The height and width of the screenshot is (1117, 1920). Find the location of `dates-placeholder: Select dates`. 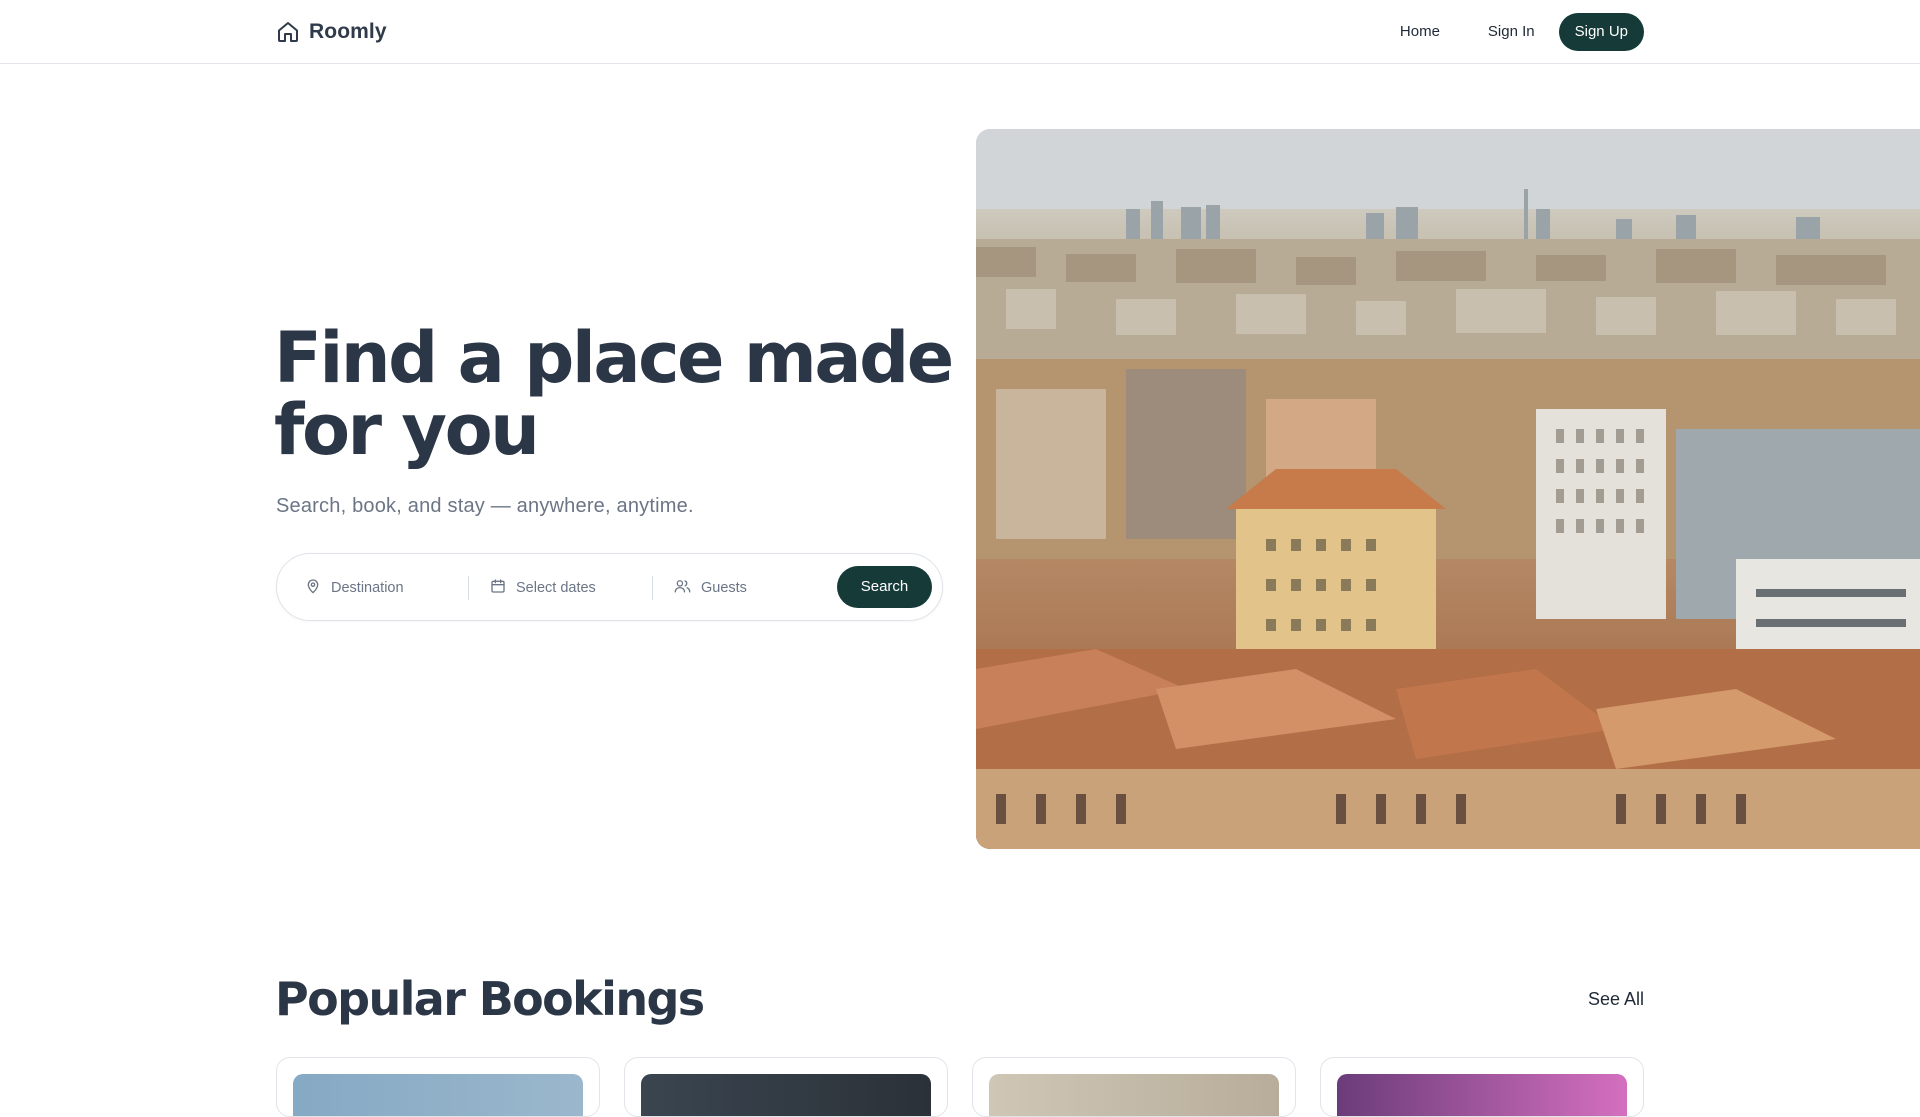

dates-placeholder: Select dates is located at coordinates (556, 588).